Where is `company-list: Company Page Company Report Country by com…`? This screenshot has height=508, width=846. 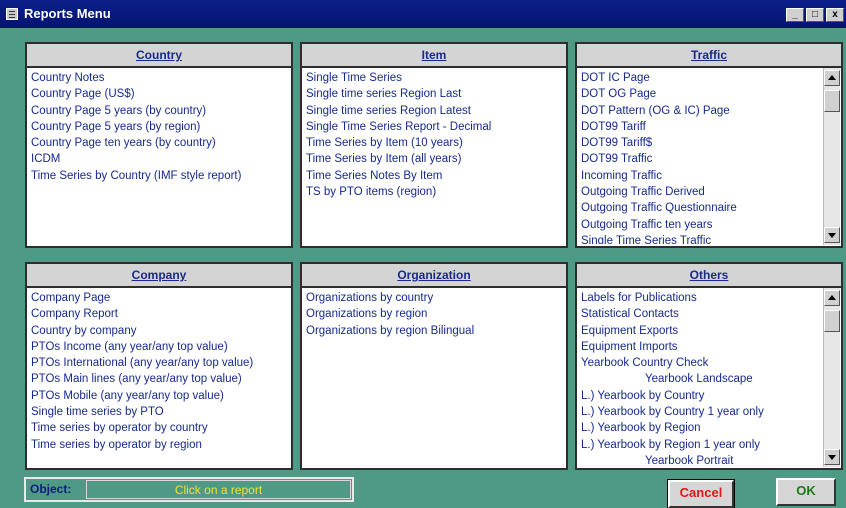 company-list: Company Page Company Report Country by com… is located at coordinates (159, 378).